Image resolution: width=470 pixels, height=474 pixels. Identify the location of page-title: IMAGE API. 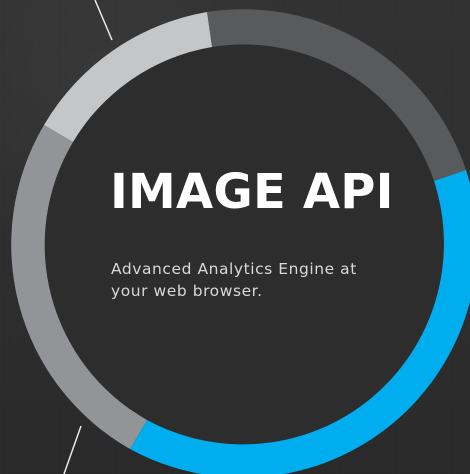
(252, 192).